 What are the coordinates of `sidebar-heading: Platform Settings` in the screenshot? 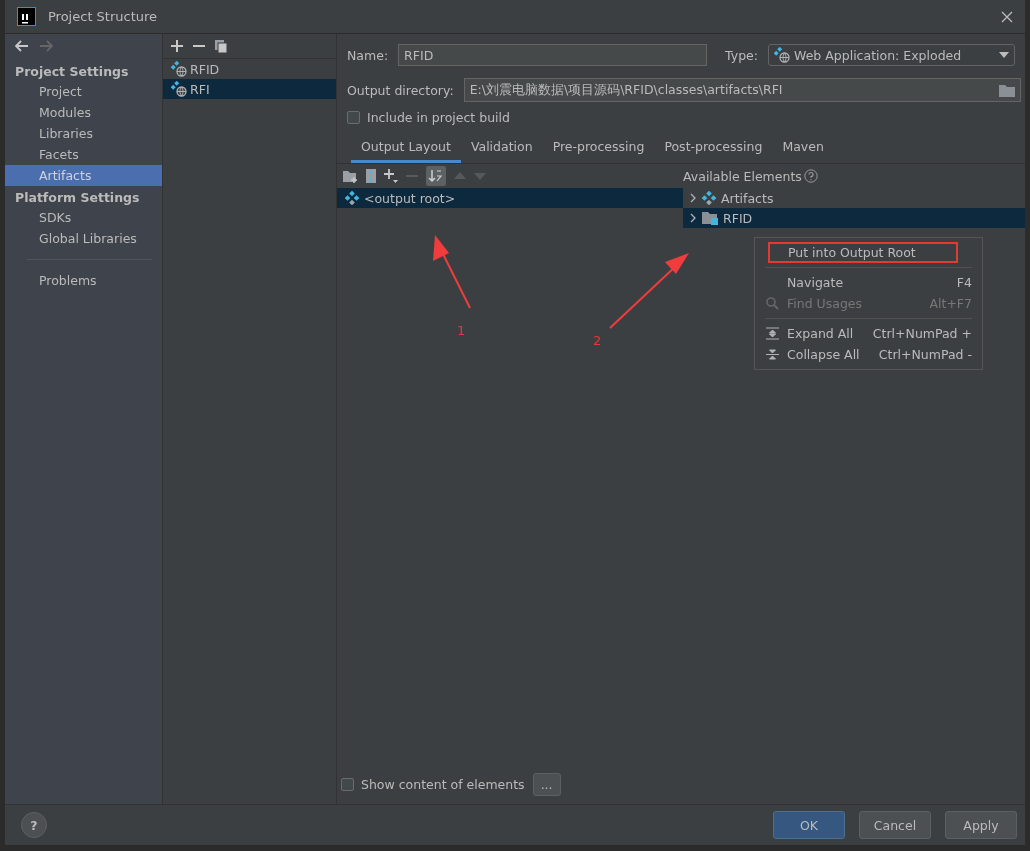 It's located at (77, 198).